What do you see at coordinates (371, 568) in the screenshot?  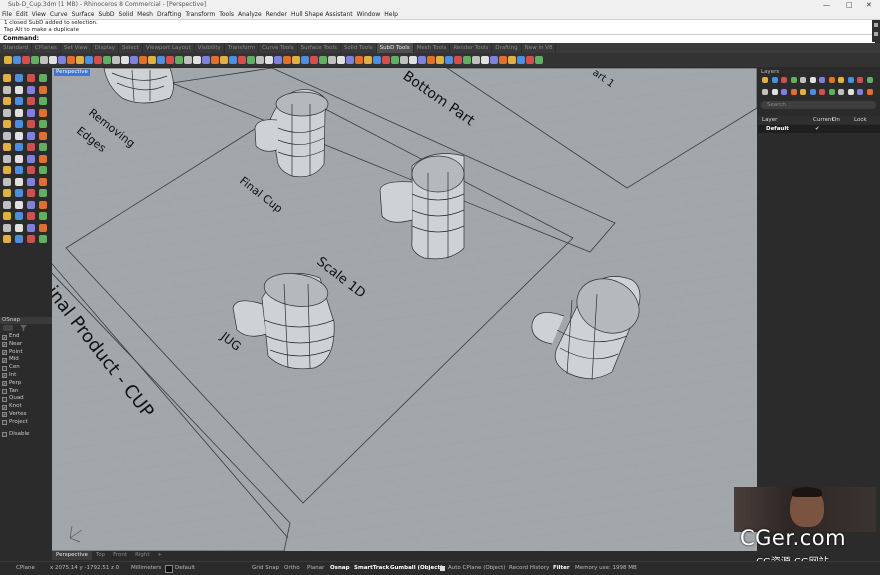 I see `status-smarttrack: SmartTrack` at bounding box center [371, 568].